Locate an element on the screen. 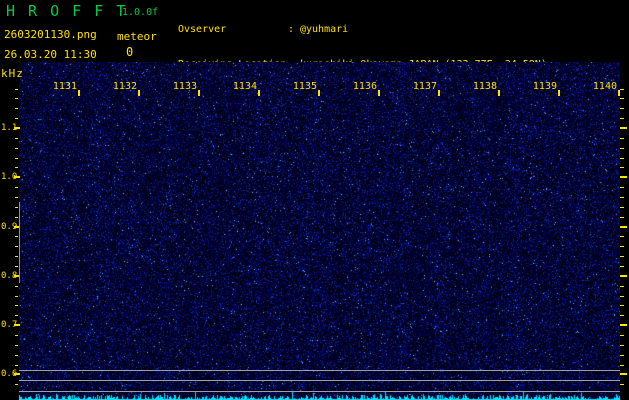  time-tick-label: 1140 is located at coordinates (604, 86).